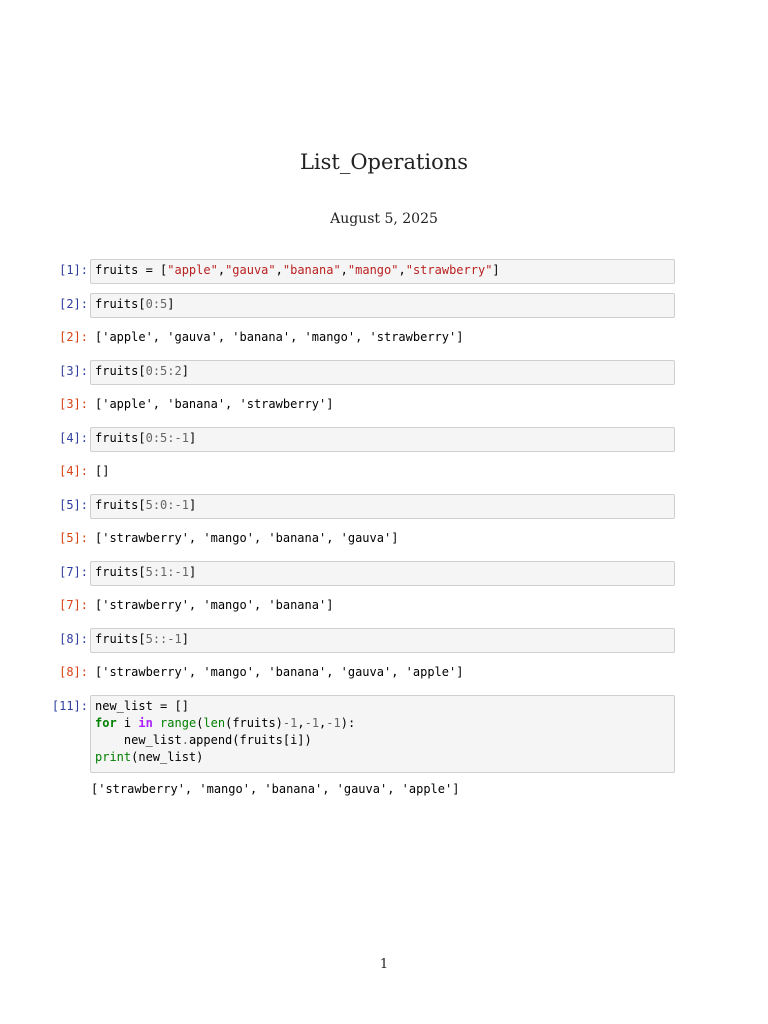 The width and height of the screenshot is (768, 1024). Describe the element at coordinates (131, 270) in the screenshot. I see `code-text: fruits = [` at that location.